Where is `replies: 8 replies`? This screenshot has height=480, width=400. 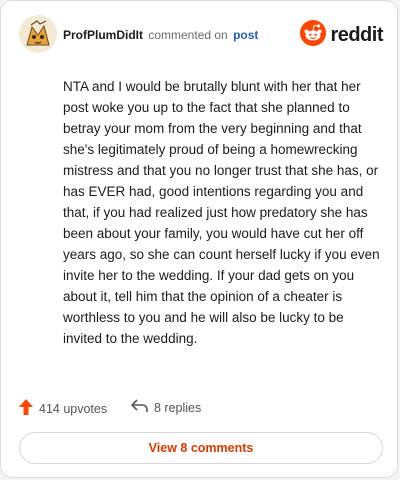
replies: 8 replies is located at coordinates (166, 407).